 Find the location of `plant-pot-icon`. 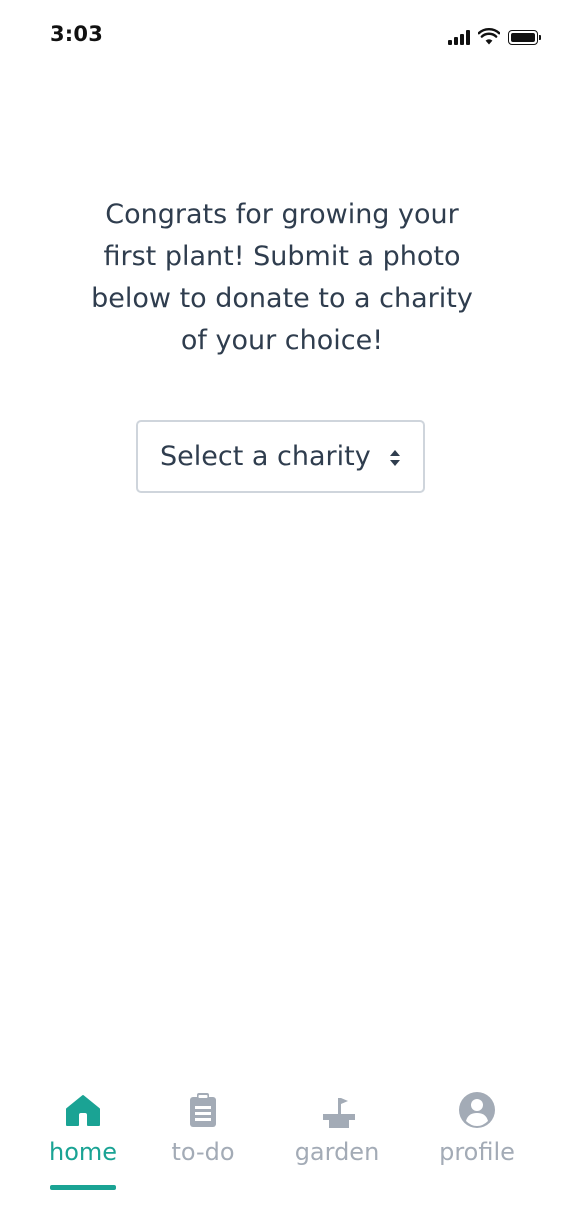

plant-pot-icon is located at coordinates (339, 1113).